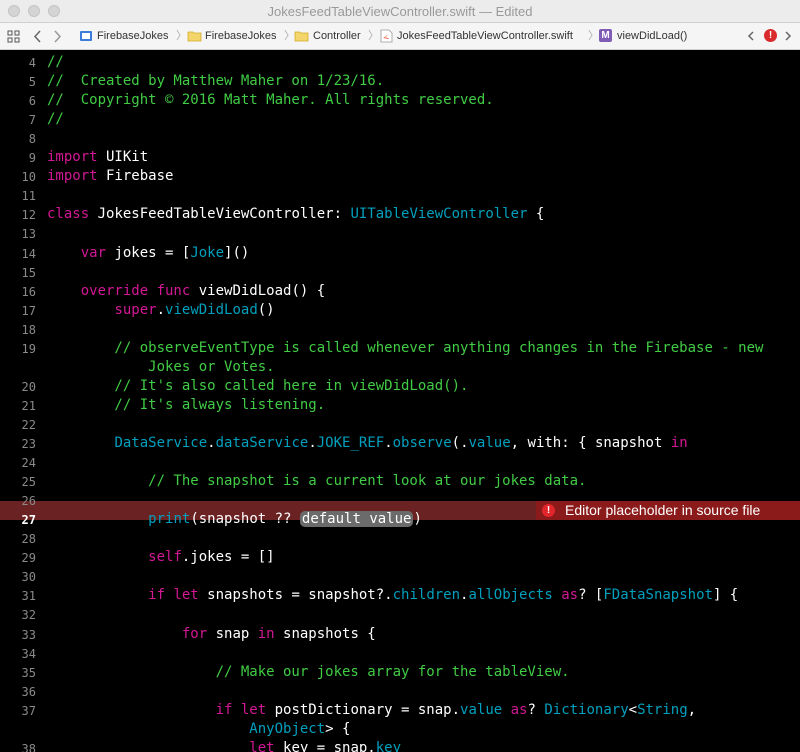 This screenshot has width=800, height=752. I want to click on line-number: 28, so click(28, 539).